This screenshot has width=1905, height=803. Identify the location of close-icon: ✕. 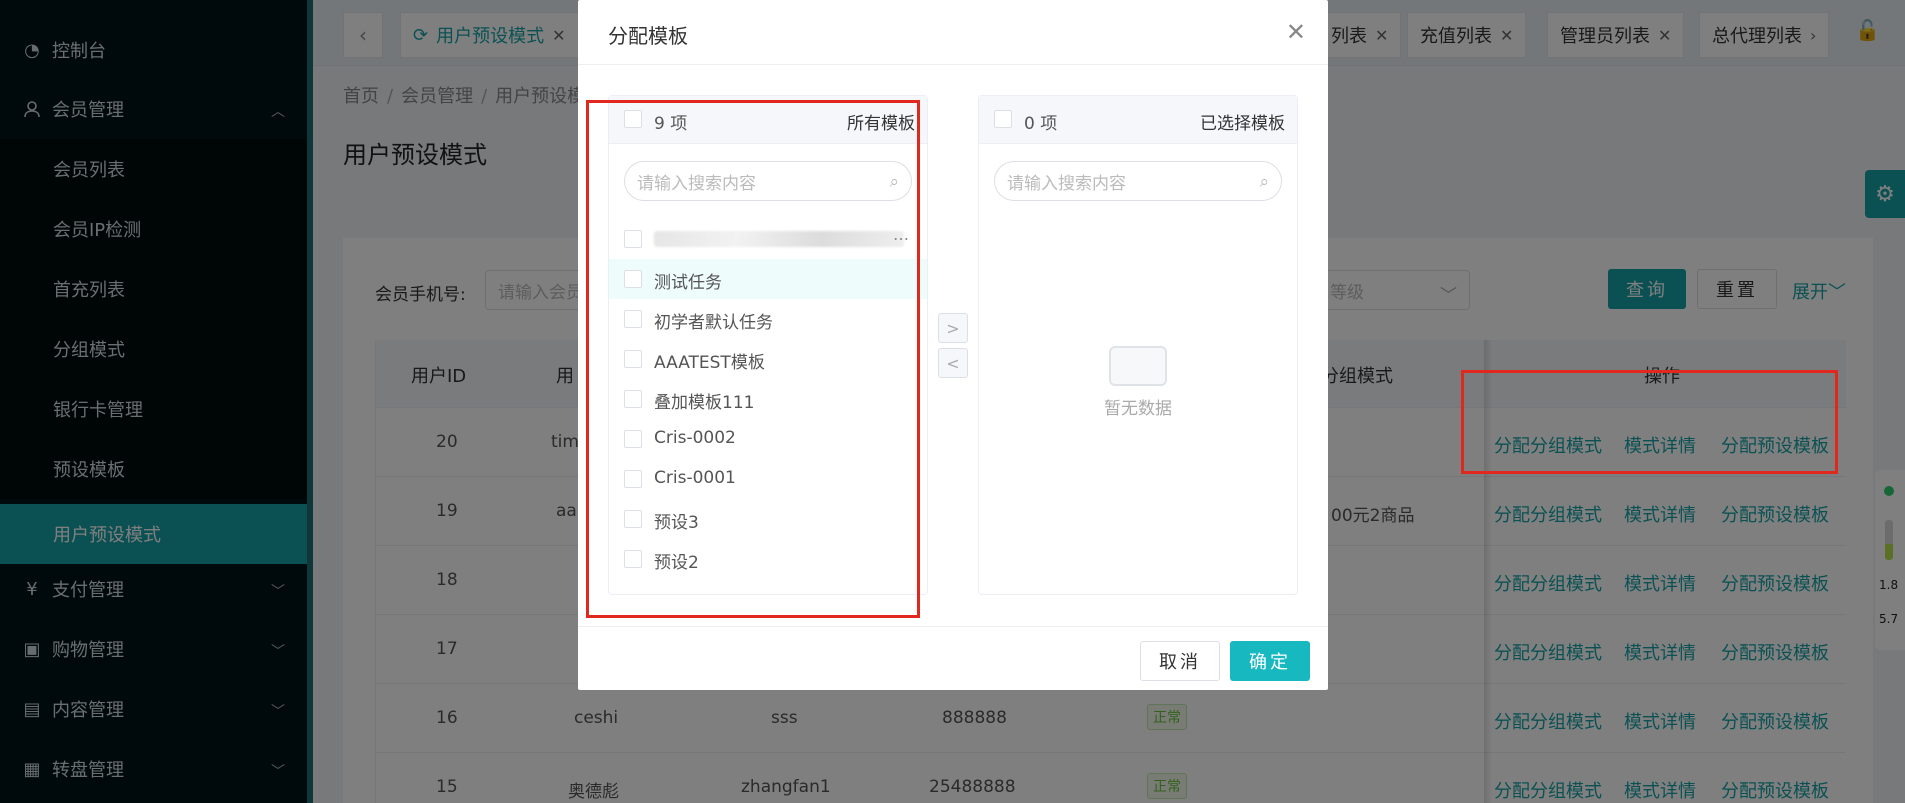
(1296, 32).